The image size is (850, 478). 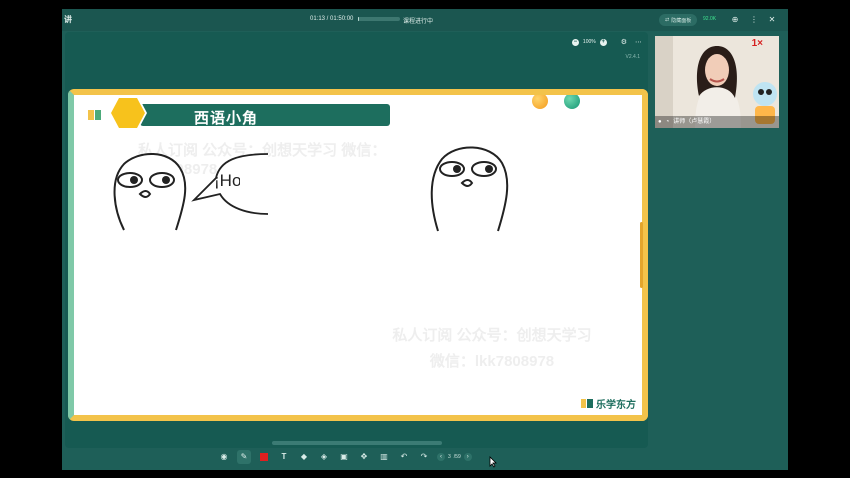 I want to click on slide-title: 西语小角, so click(x=226, y=118).